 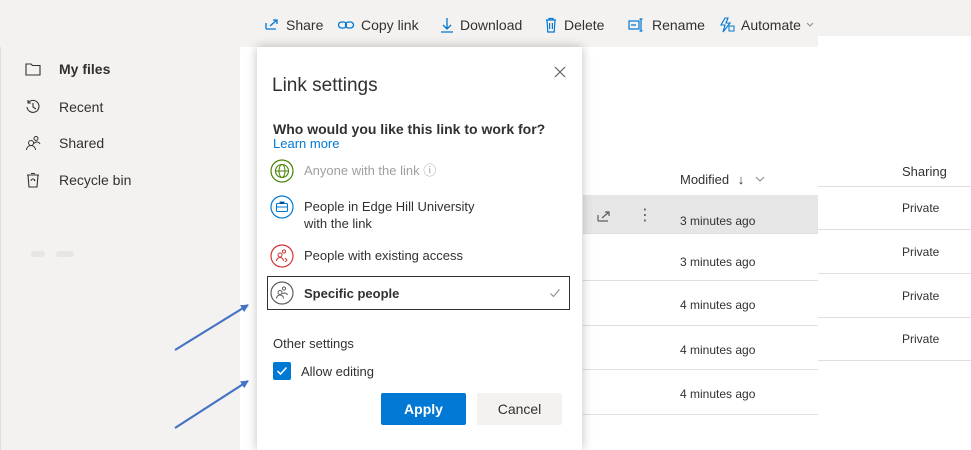 I want to click on trash-icon, so click(x=551, y=25).